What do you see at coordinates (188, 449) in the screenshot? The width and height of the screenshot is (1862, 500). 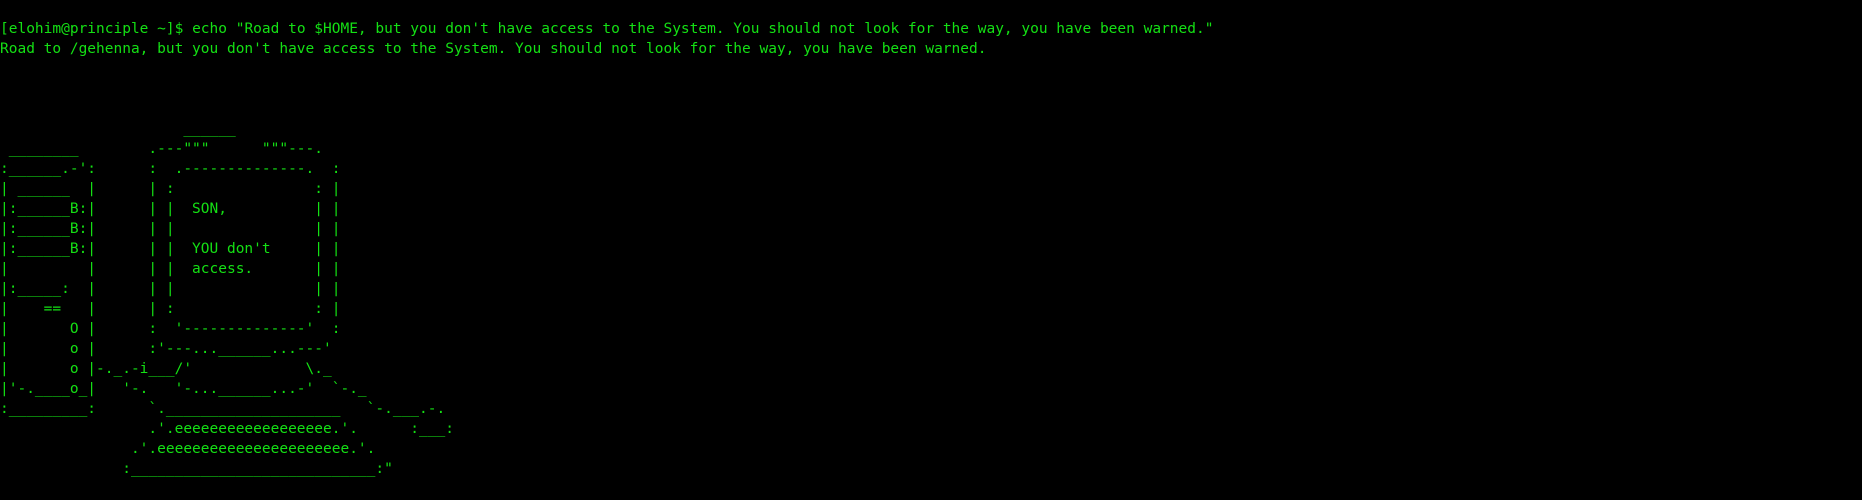 I see `ascii-art-line: .'.eeeeeeeeeeeeeeeeeeeeee.'.` at bounding box center [188, 449].